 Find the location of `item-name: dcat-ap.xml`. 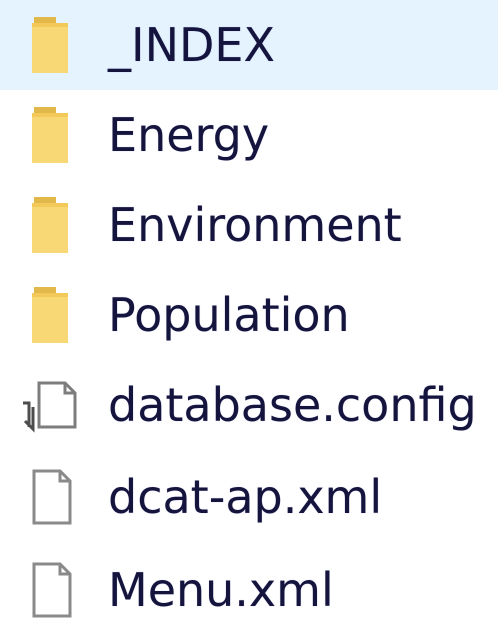

item-name: dcat-ap.xml is located at coordinates (245, 497).